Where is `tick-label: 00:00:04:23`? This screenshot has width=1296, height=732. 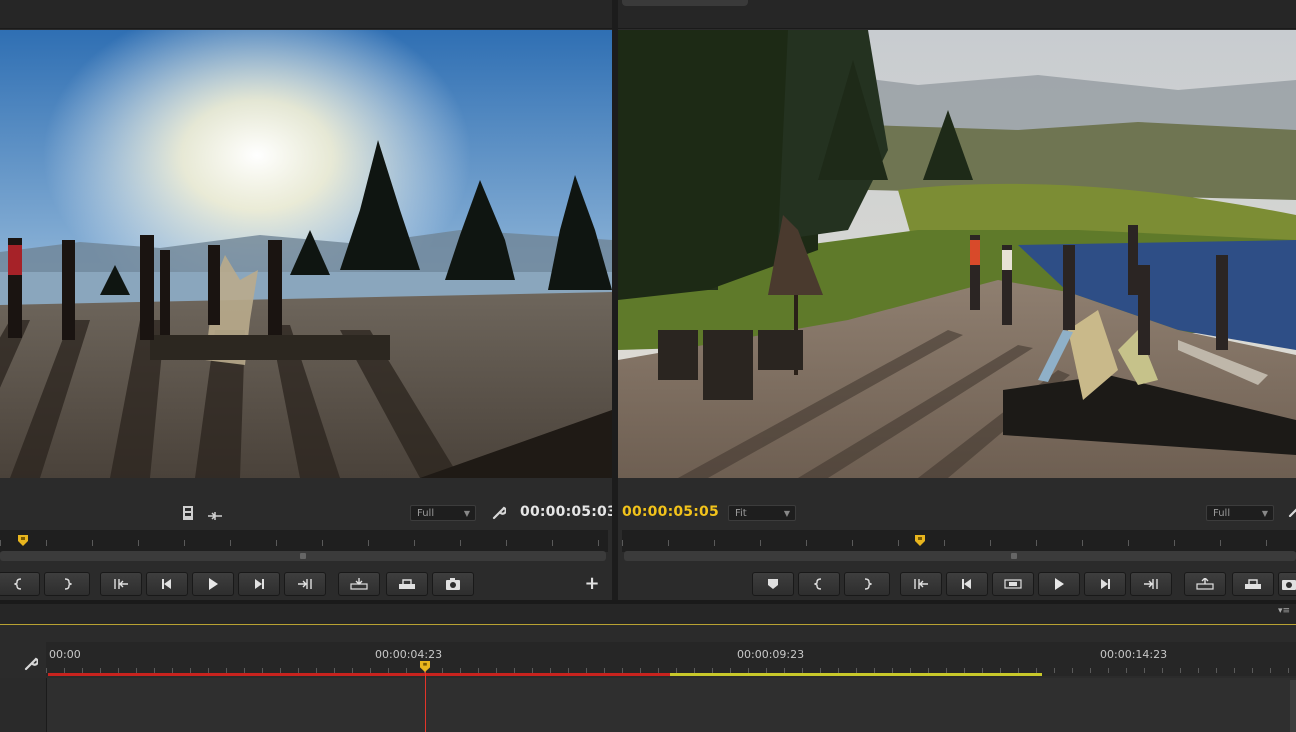
tick-label: 00:00:04:23 is located at coordinates (409, 654).